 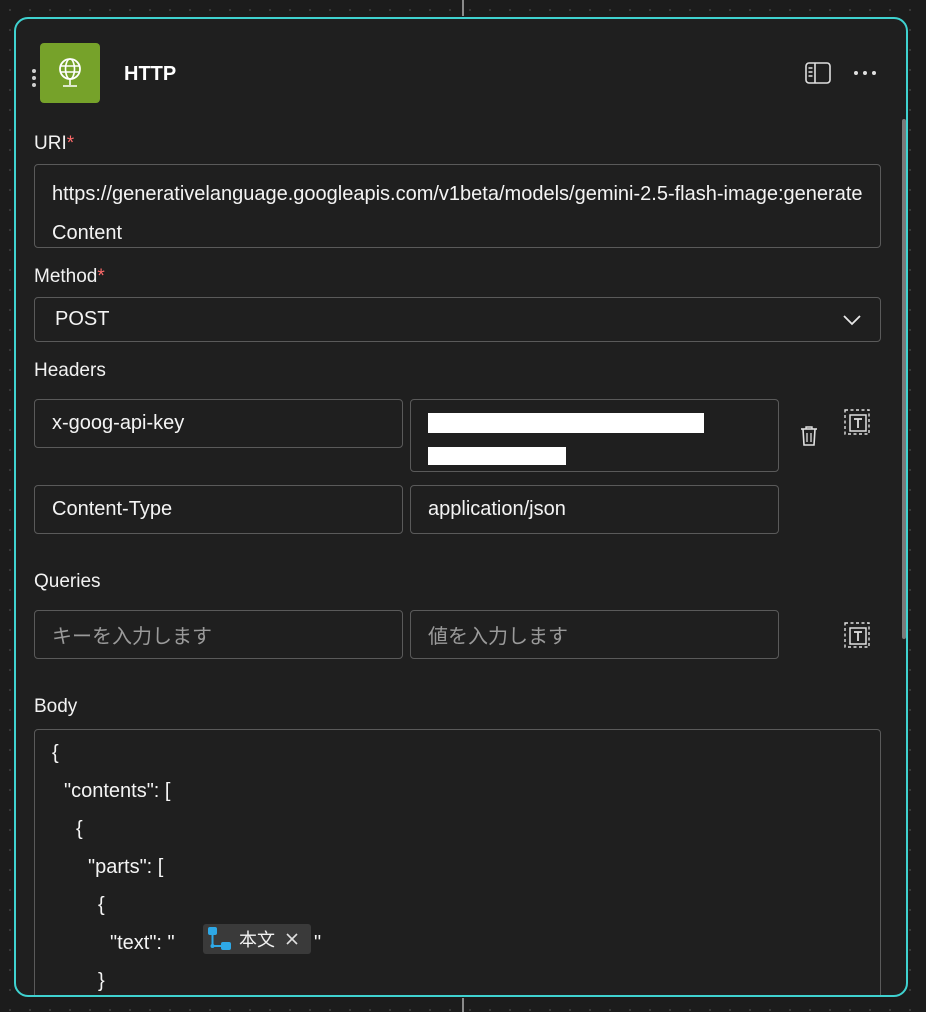 I want to click on incoming-connector, so click(x=463, y=8).